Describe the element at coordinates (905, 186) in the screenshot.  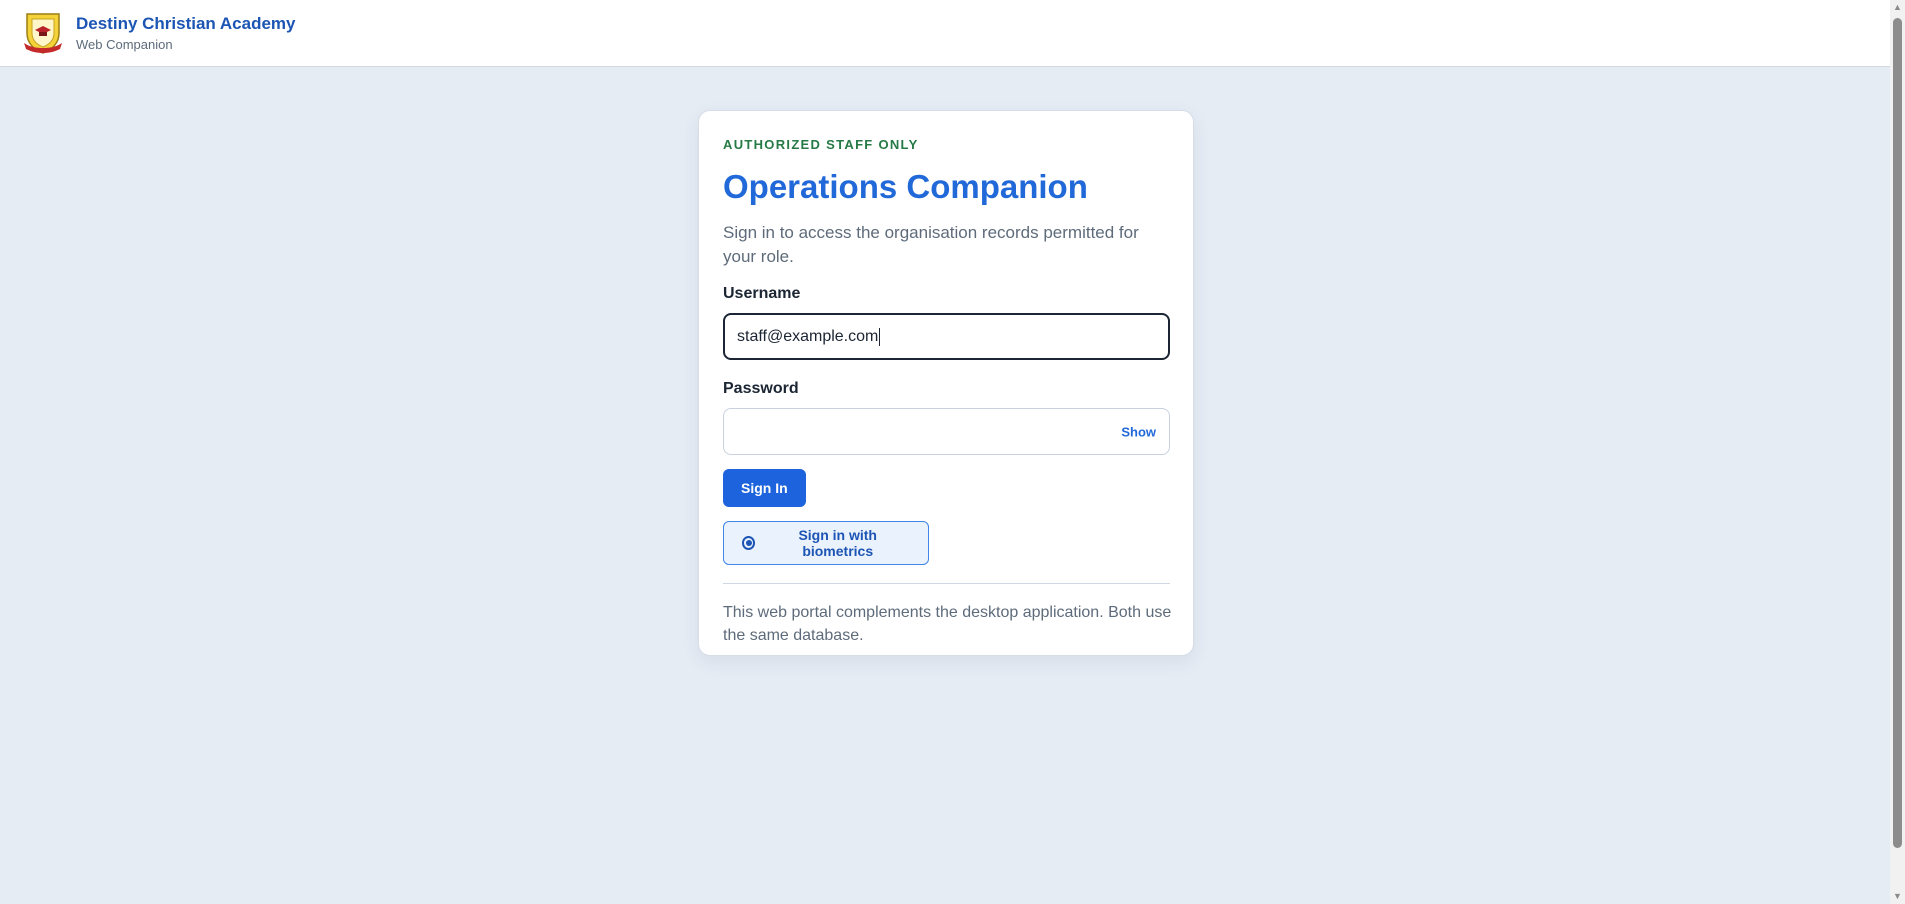
I see `page-title: Operations Companion` at that location.